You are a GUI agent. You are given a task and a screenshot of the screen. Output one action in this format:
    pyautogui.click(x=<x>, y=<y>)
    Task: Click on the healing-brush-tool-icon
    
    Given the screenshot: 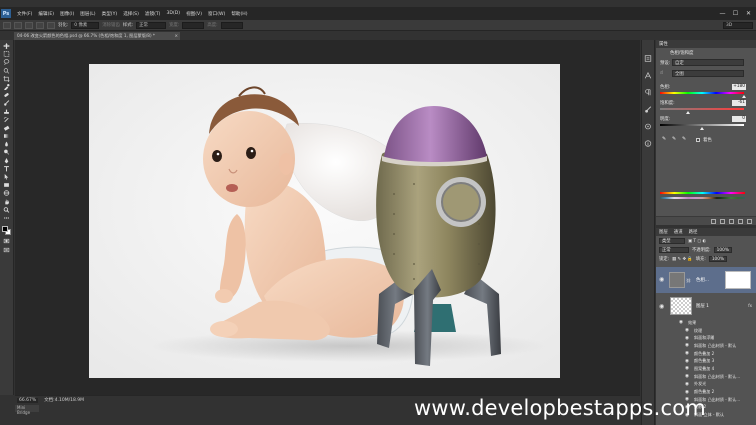 What is the action you would take?
    pyautogui.click(x=6, y=95)
    